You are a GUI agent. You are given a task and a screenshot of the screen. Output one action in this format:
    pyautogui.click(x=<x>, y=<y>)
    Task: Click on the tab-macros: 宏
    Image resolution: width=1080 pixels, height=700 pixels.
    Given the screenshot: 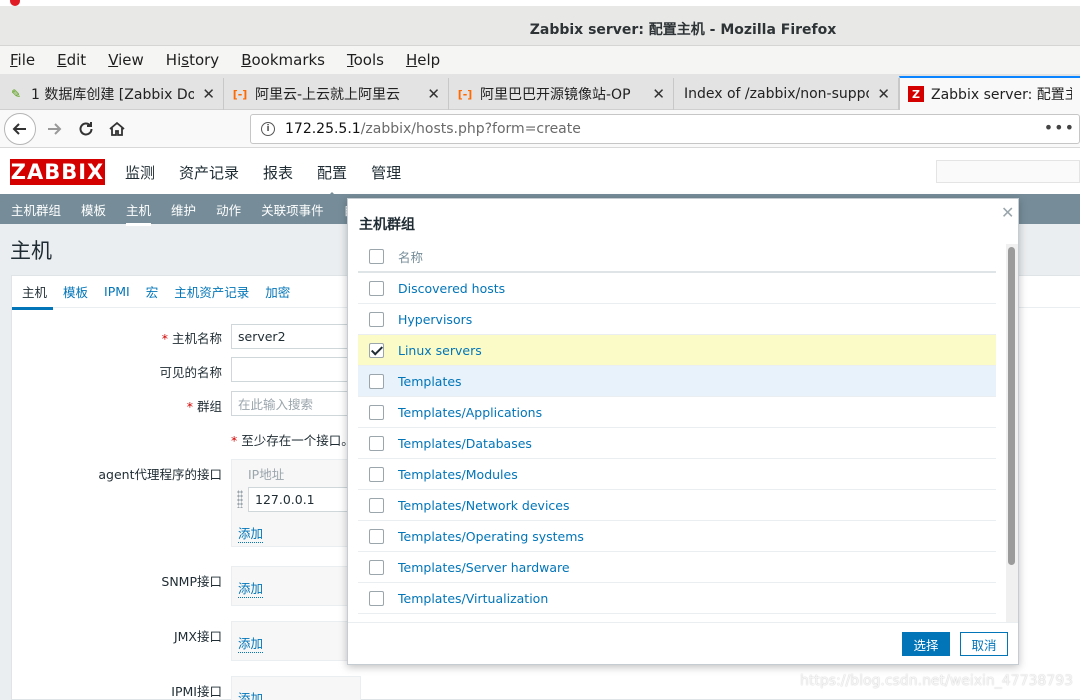 What is the action you would take?
    pyautogui.click(x=152, y=291)
    